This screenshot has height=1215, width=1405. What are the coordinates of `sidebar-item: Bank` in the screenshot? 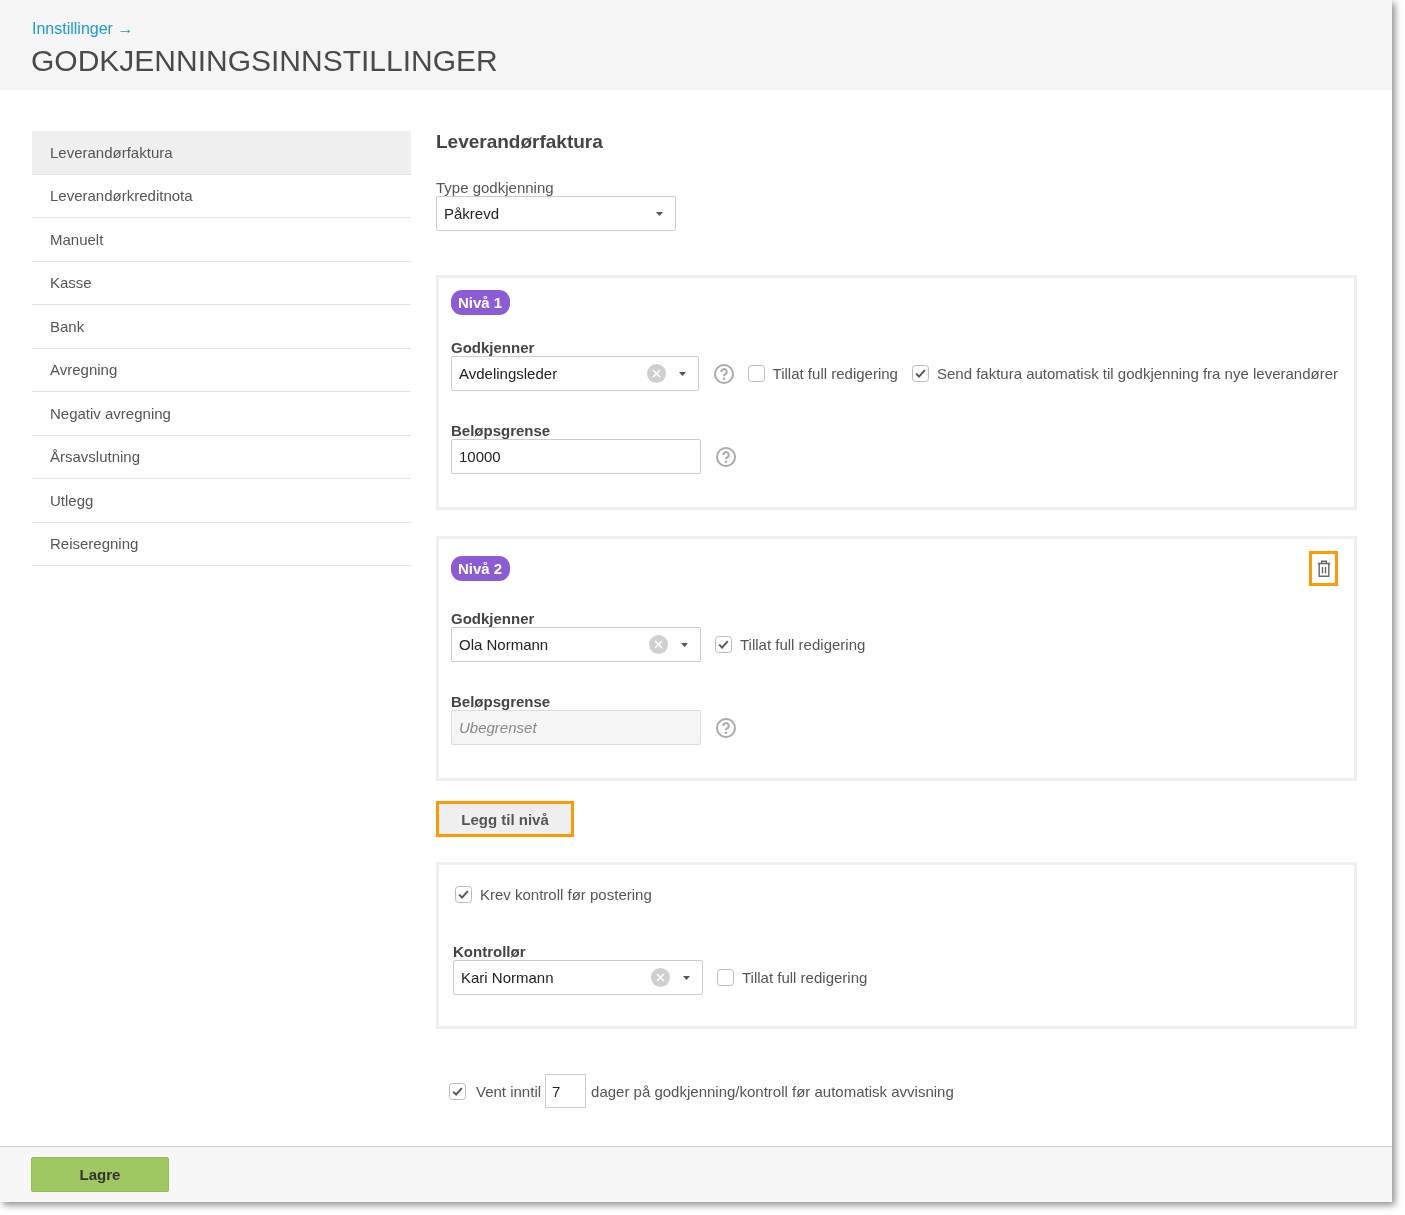 It's located at (221, 327).